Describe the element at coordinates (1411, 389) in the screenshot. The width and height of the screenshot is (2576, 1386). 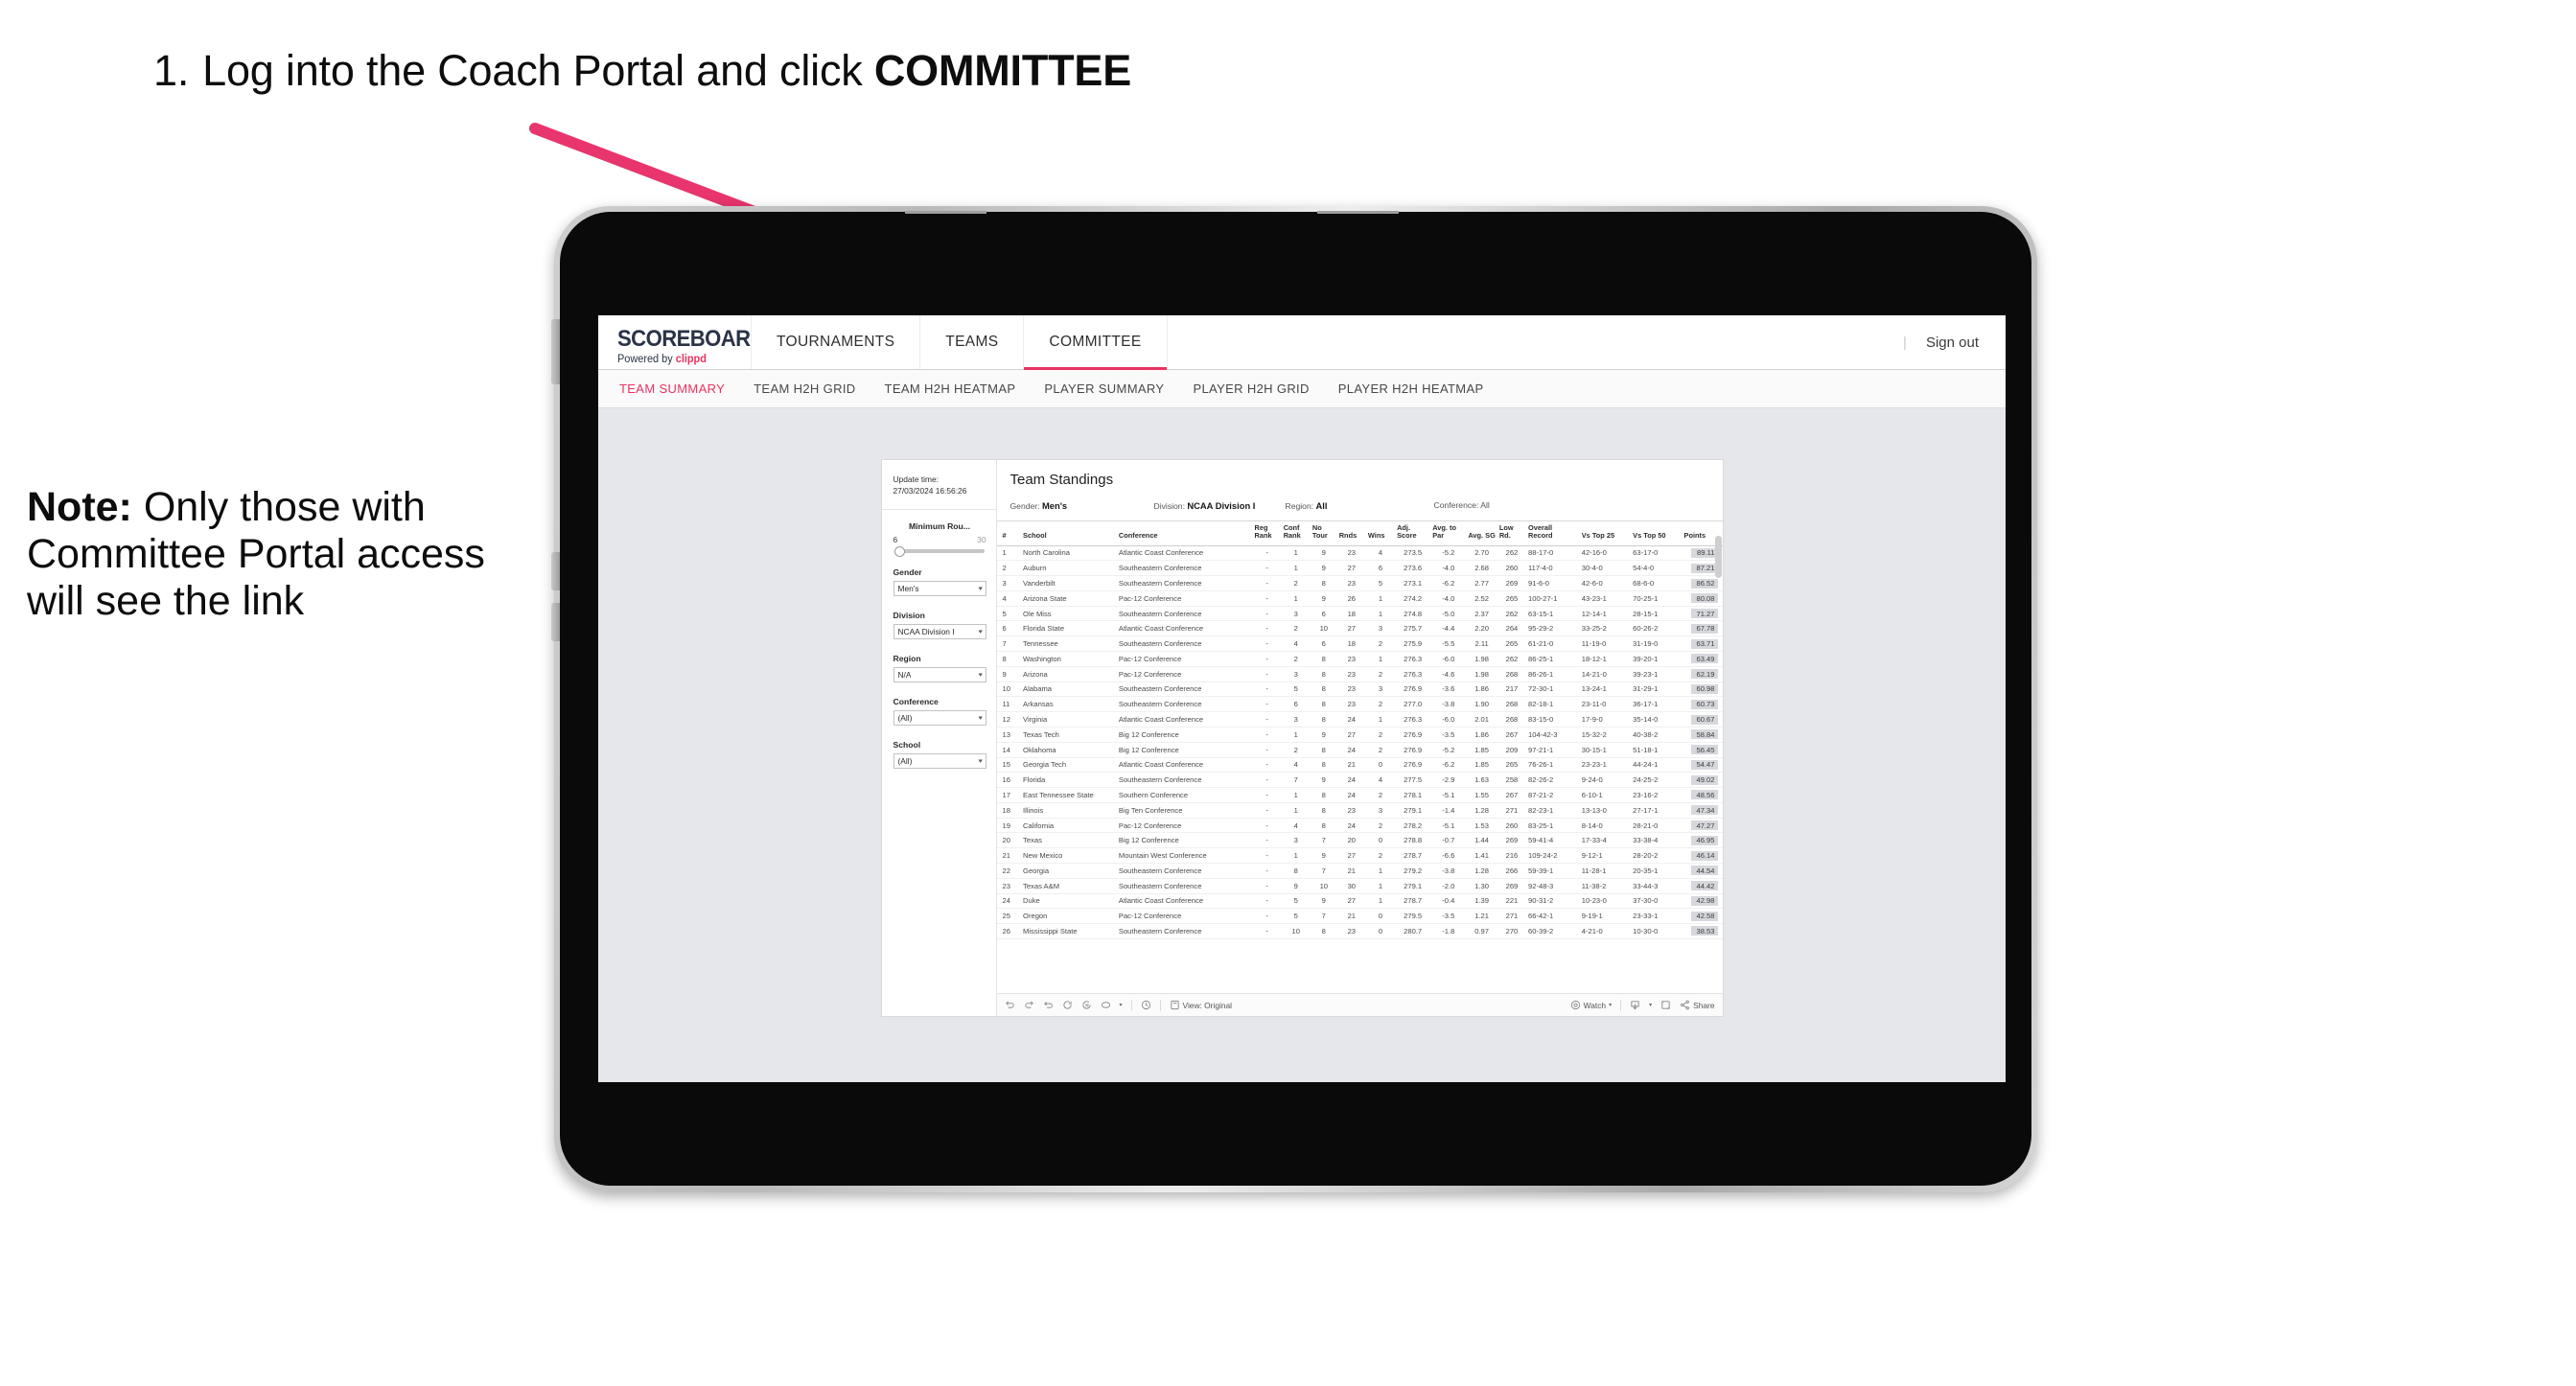
I see `subnav-item-player-h2h-heatmap: PLAYER H2H HEATMAP` at that location.